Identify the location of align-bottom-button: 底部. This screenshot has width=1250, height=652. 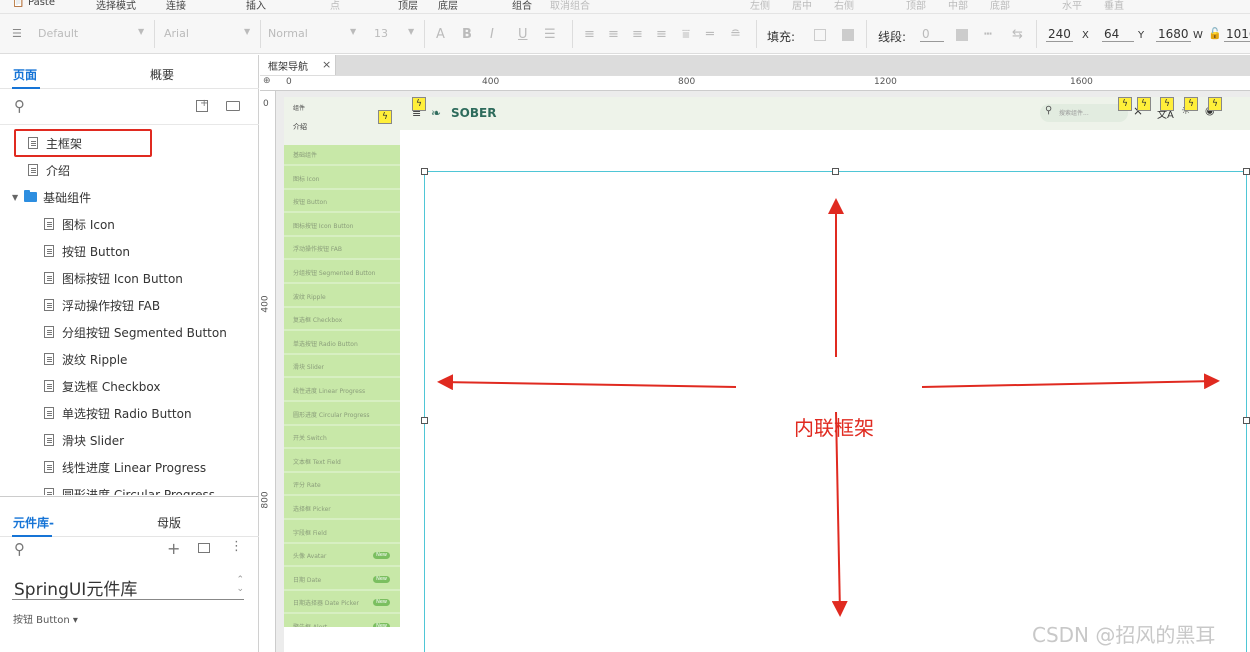
(1000, 6).